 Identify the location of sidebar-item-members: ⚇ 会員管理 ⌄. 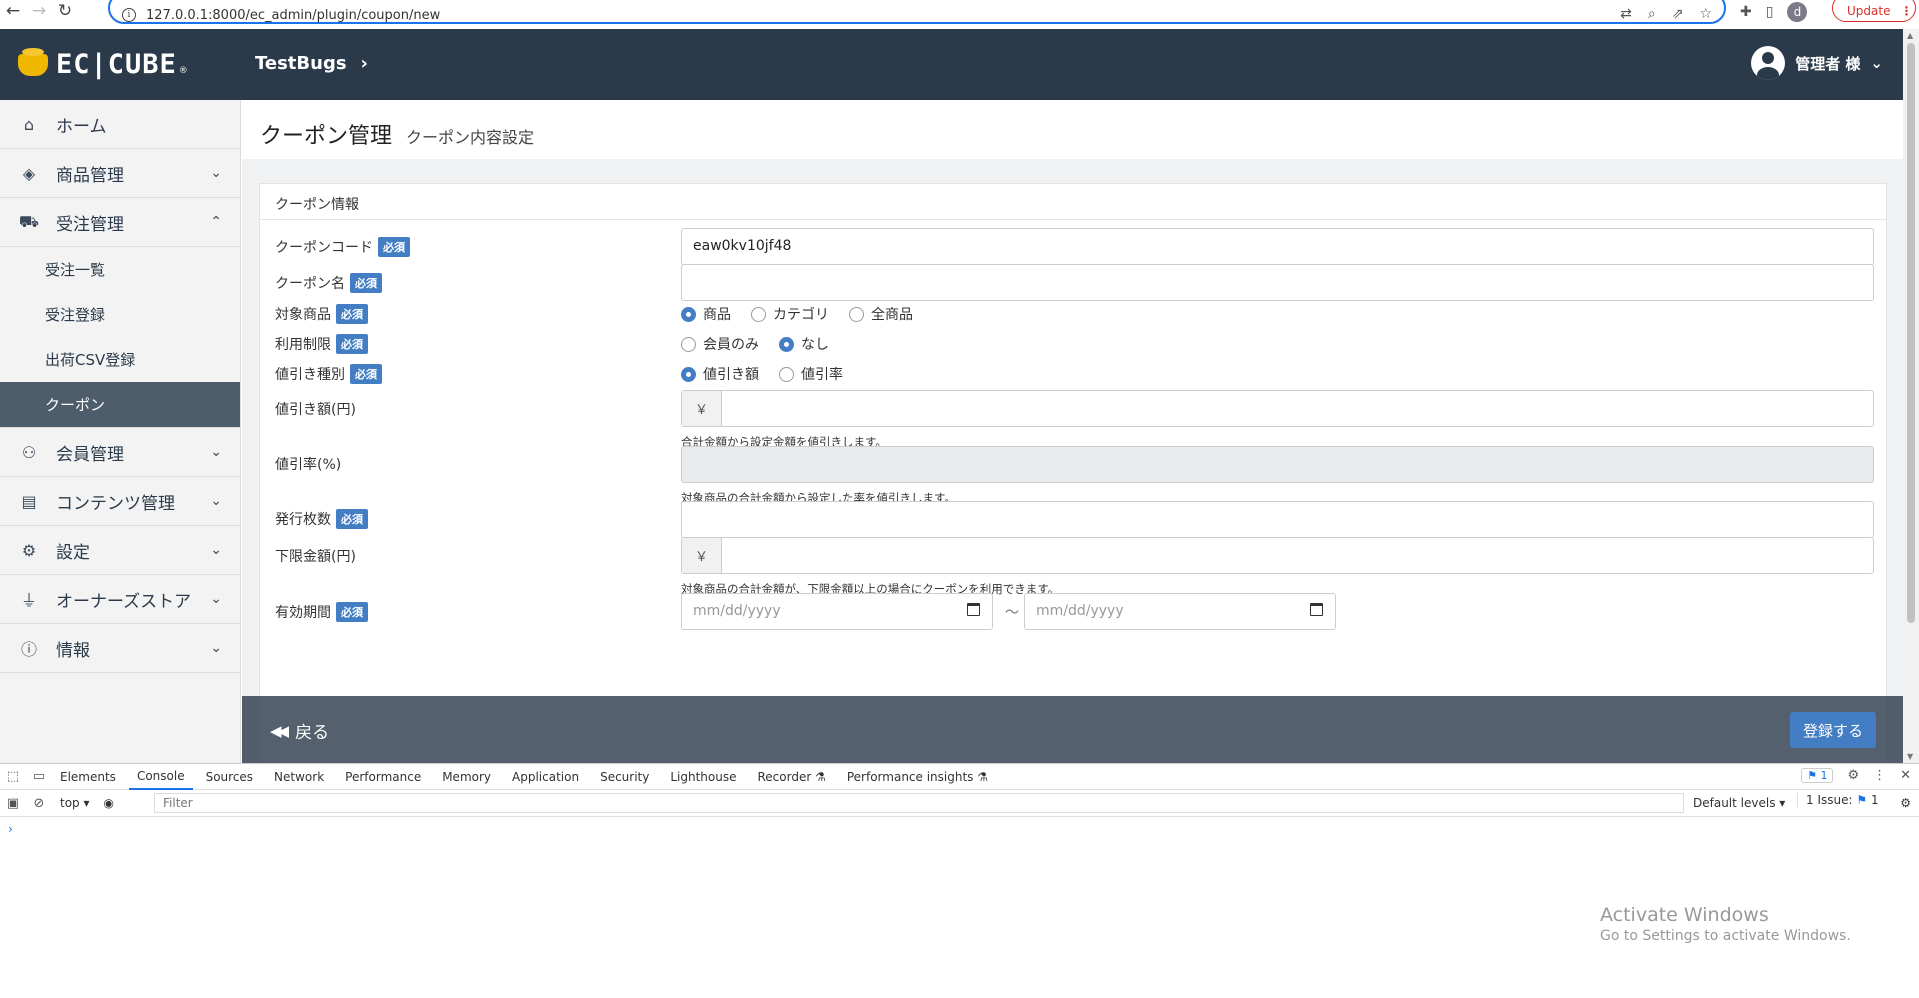
(120, 452).